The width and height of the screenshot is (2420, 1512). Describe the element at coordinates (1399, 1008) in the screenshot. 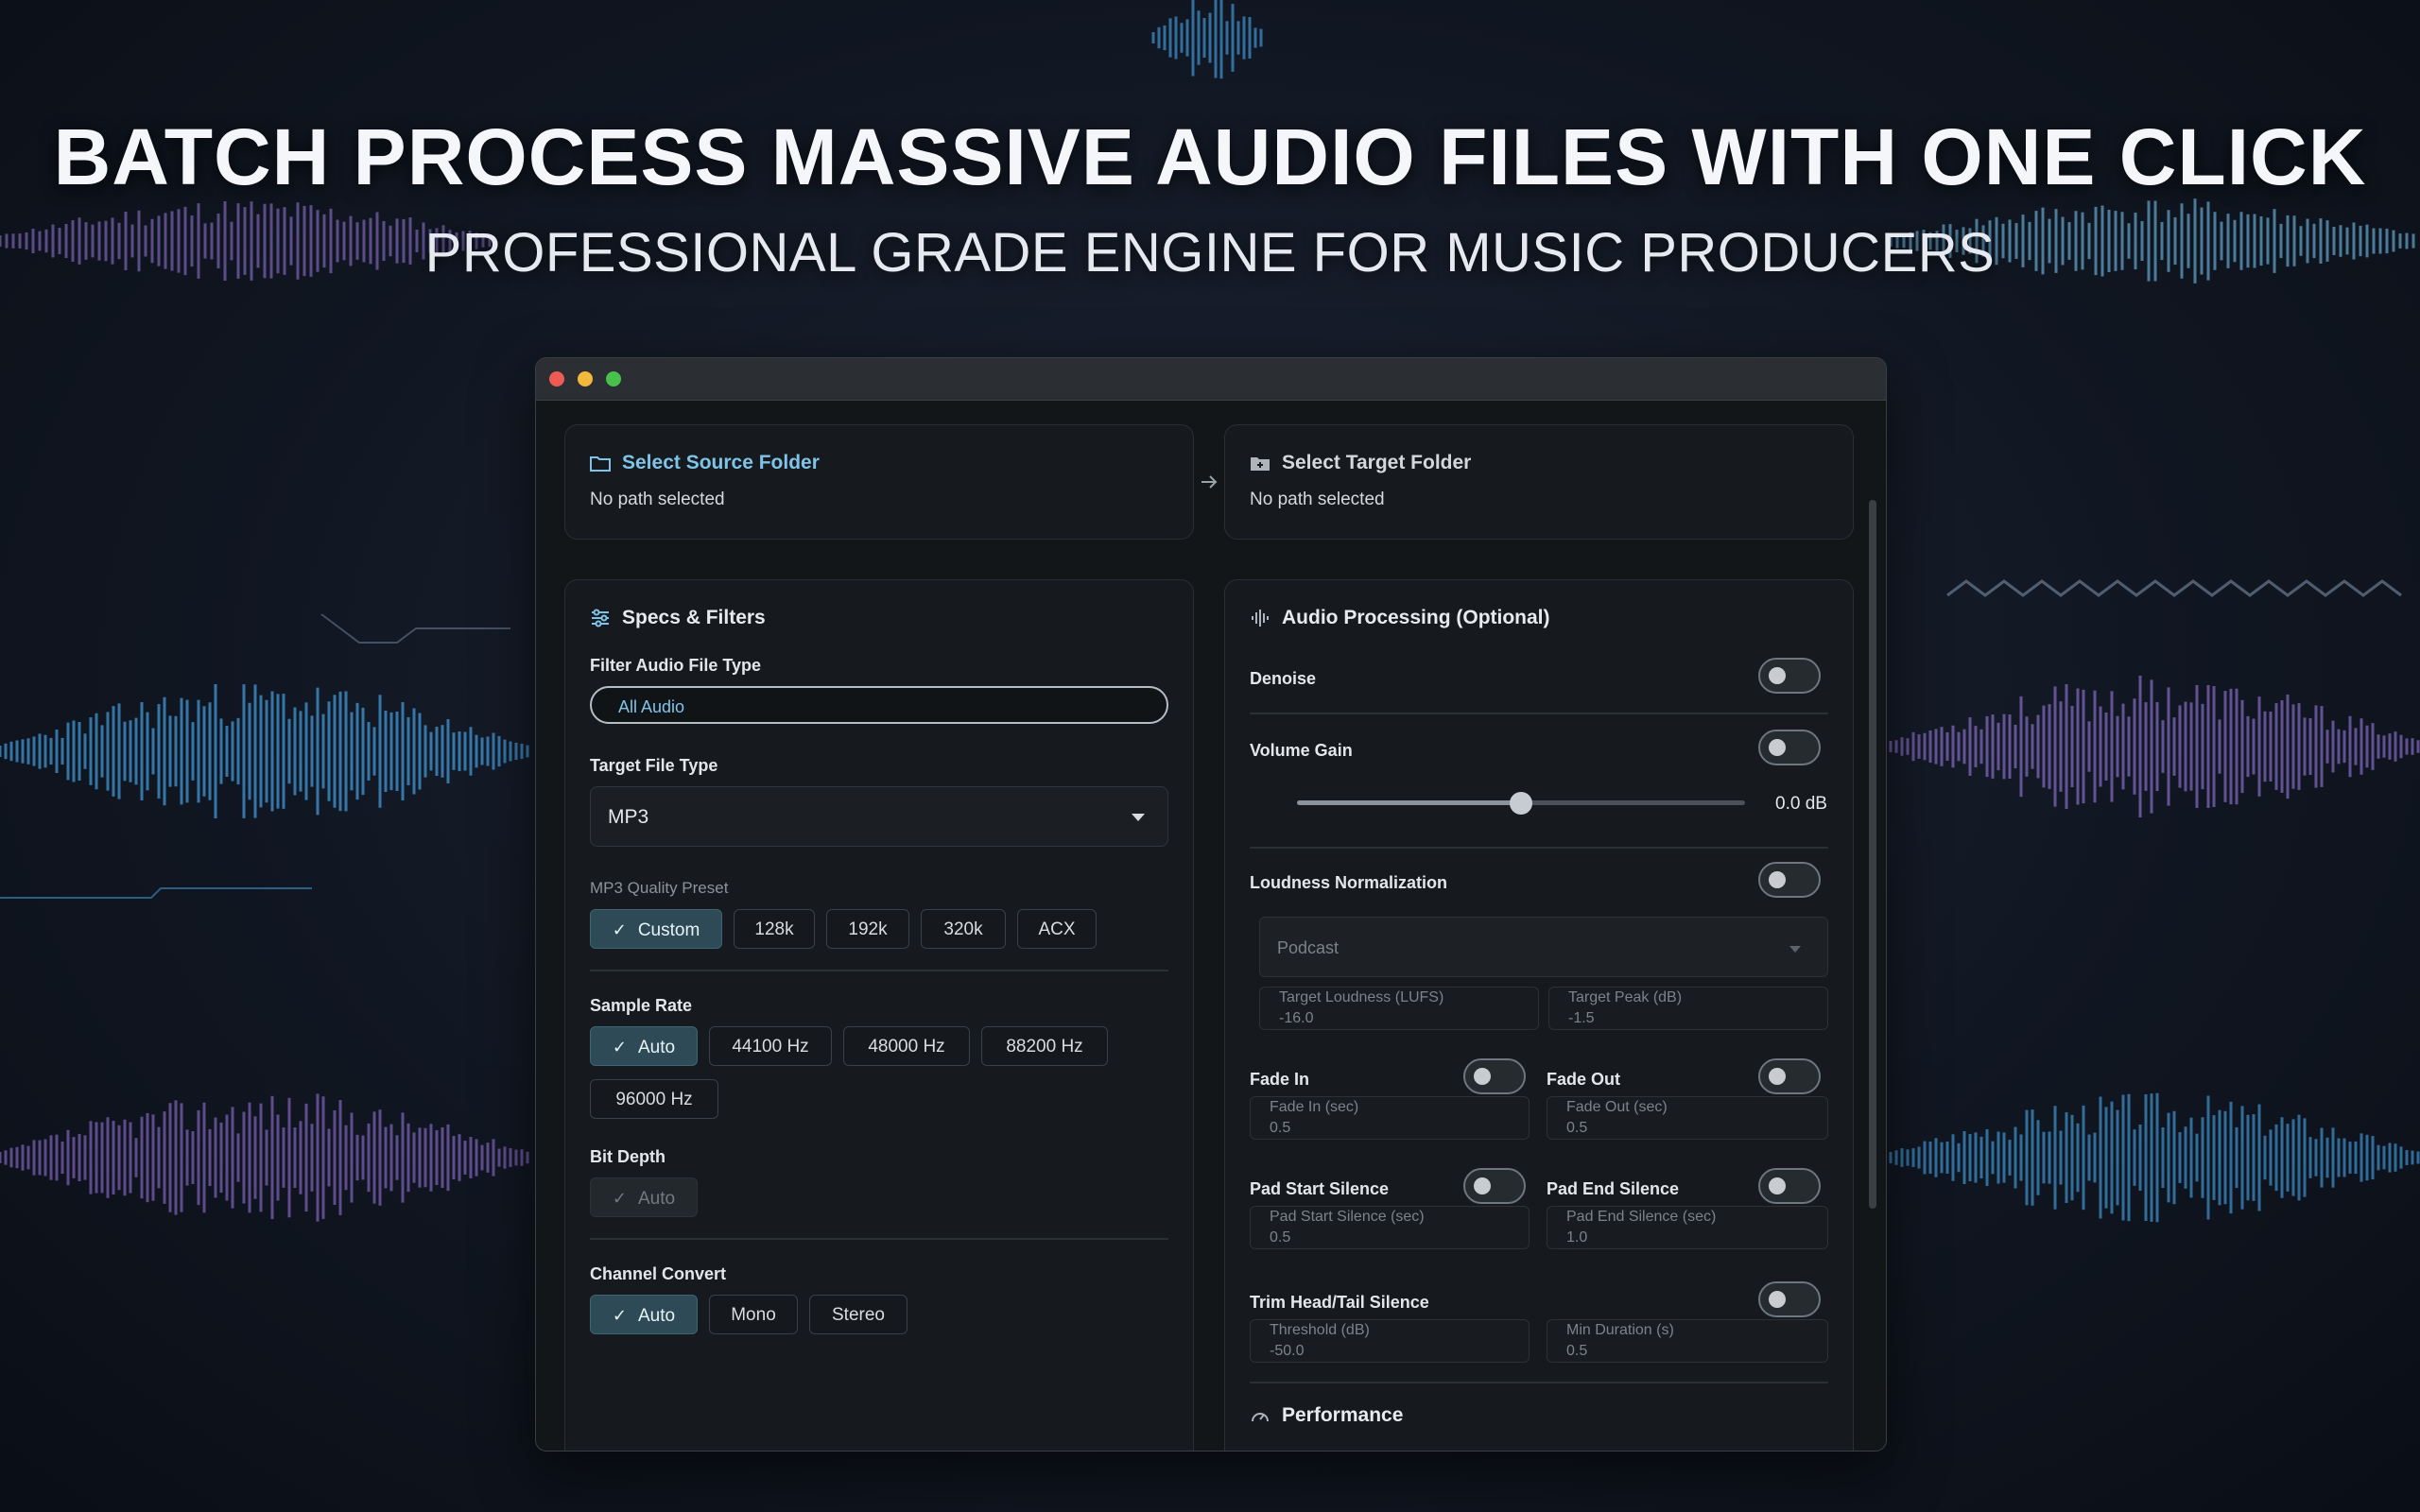

I see `target-loudness-field: Target Loudness (LUFS) -16.0` at that location.